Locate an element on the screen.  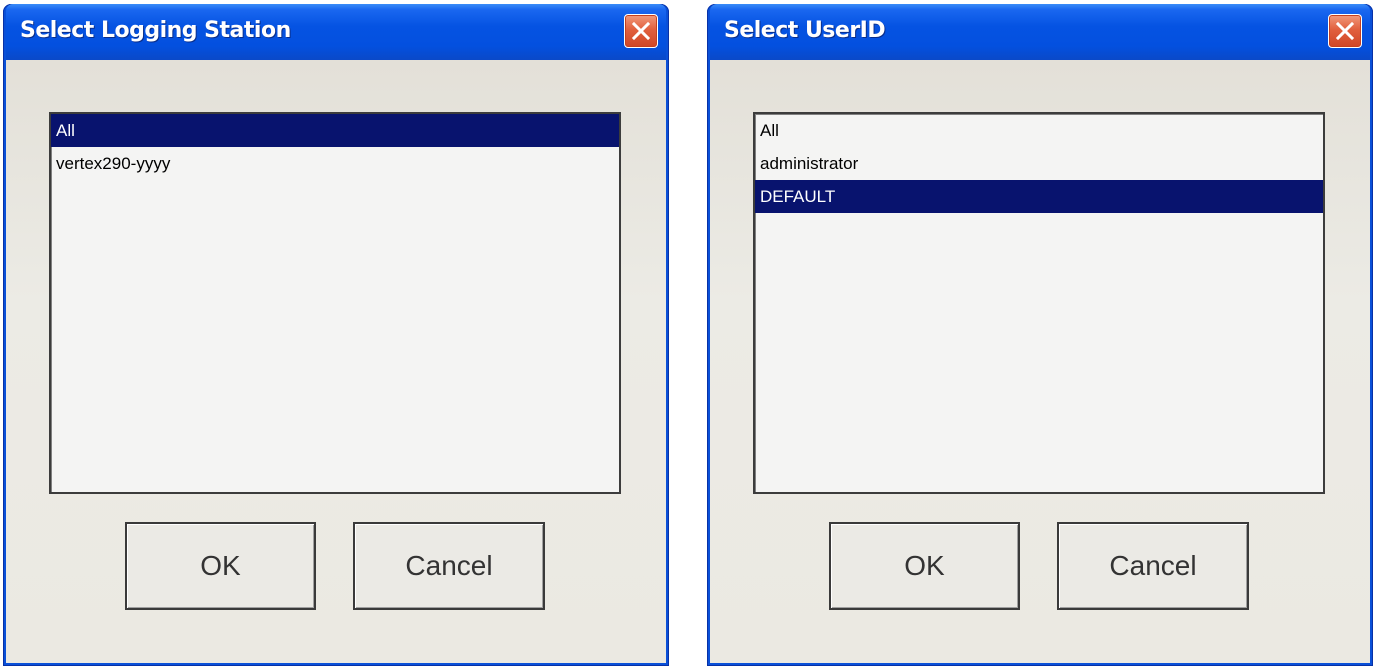
title-bar: Select UserID is located at coordinates (1040, 32).